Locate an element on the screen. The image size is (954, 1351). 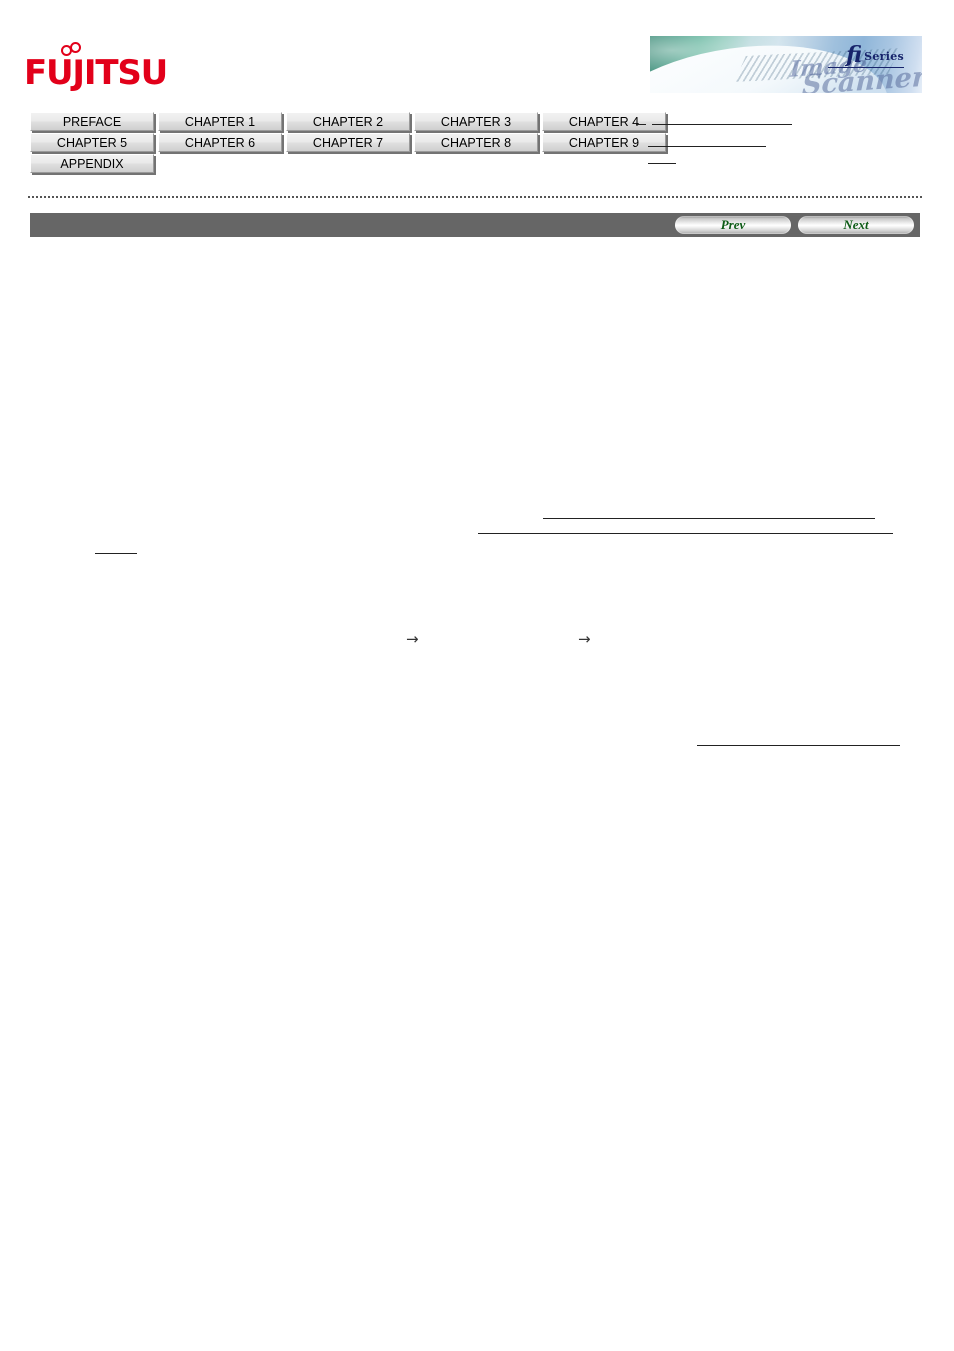
fi-mark-text: fi is located at coordinates (854, 55).